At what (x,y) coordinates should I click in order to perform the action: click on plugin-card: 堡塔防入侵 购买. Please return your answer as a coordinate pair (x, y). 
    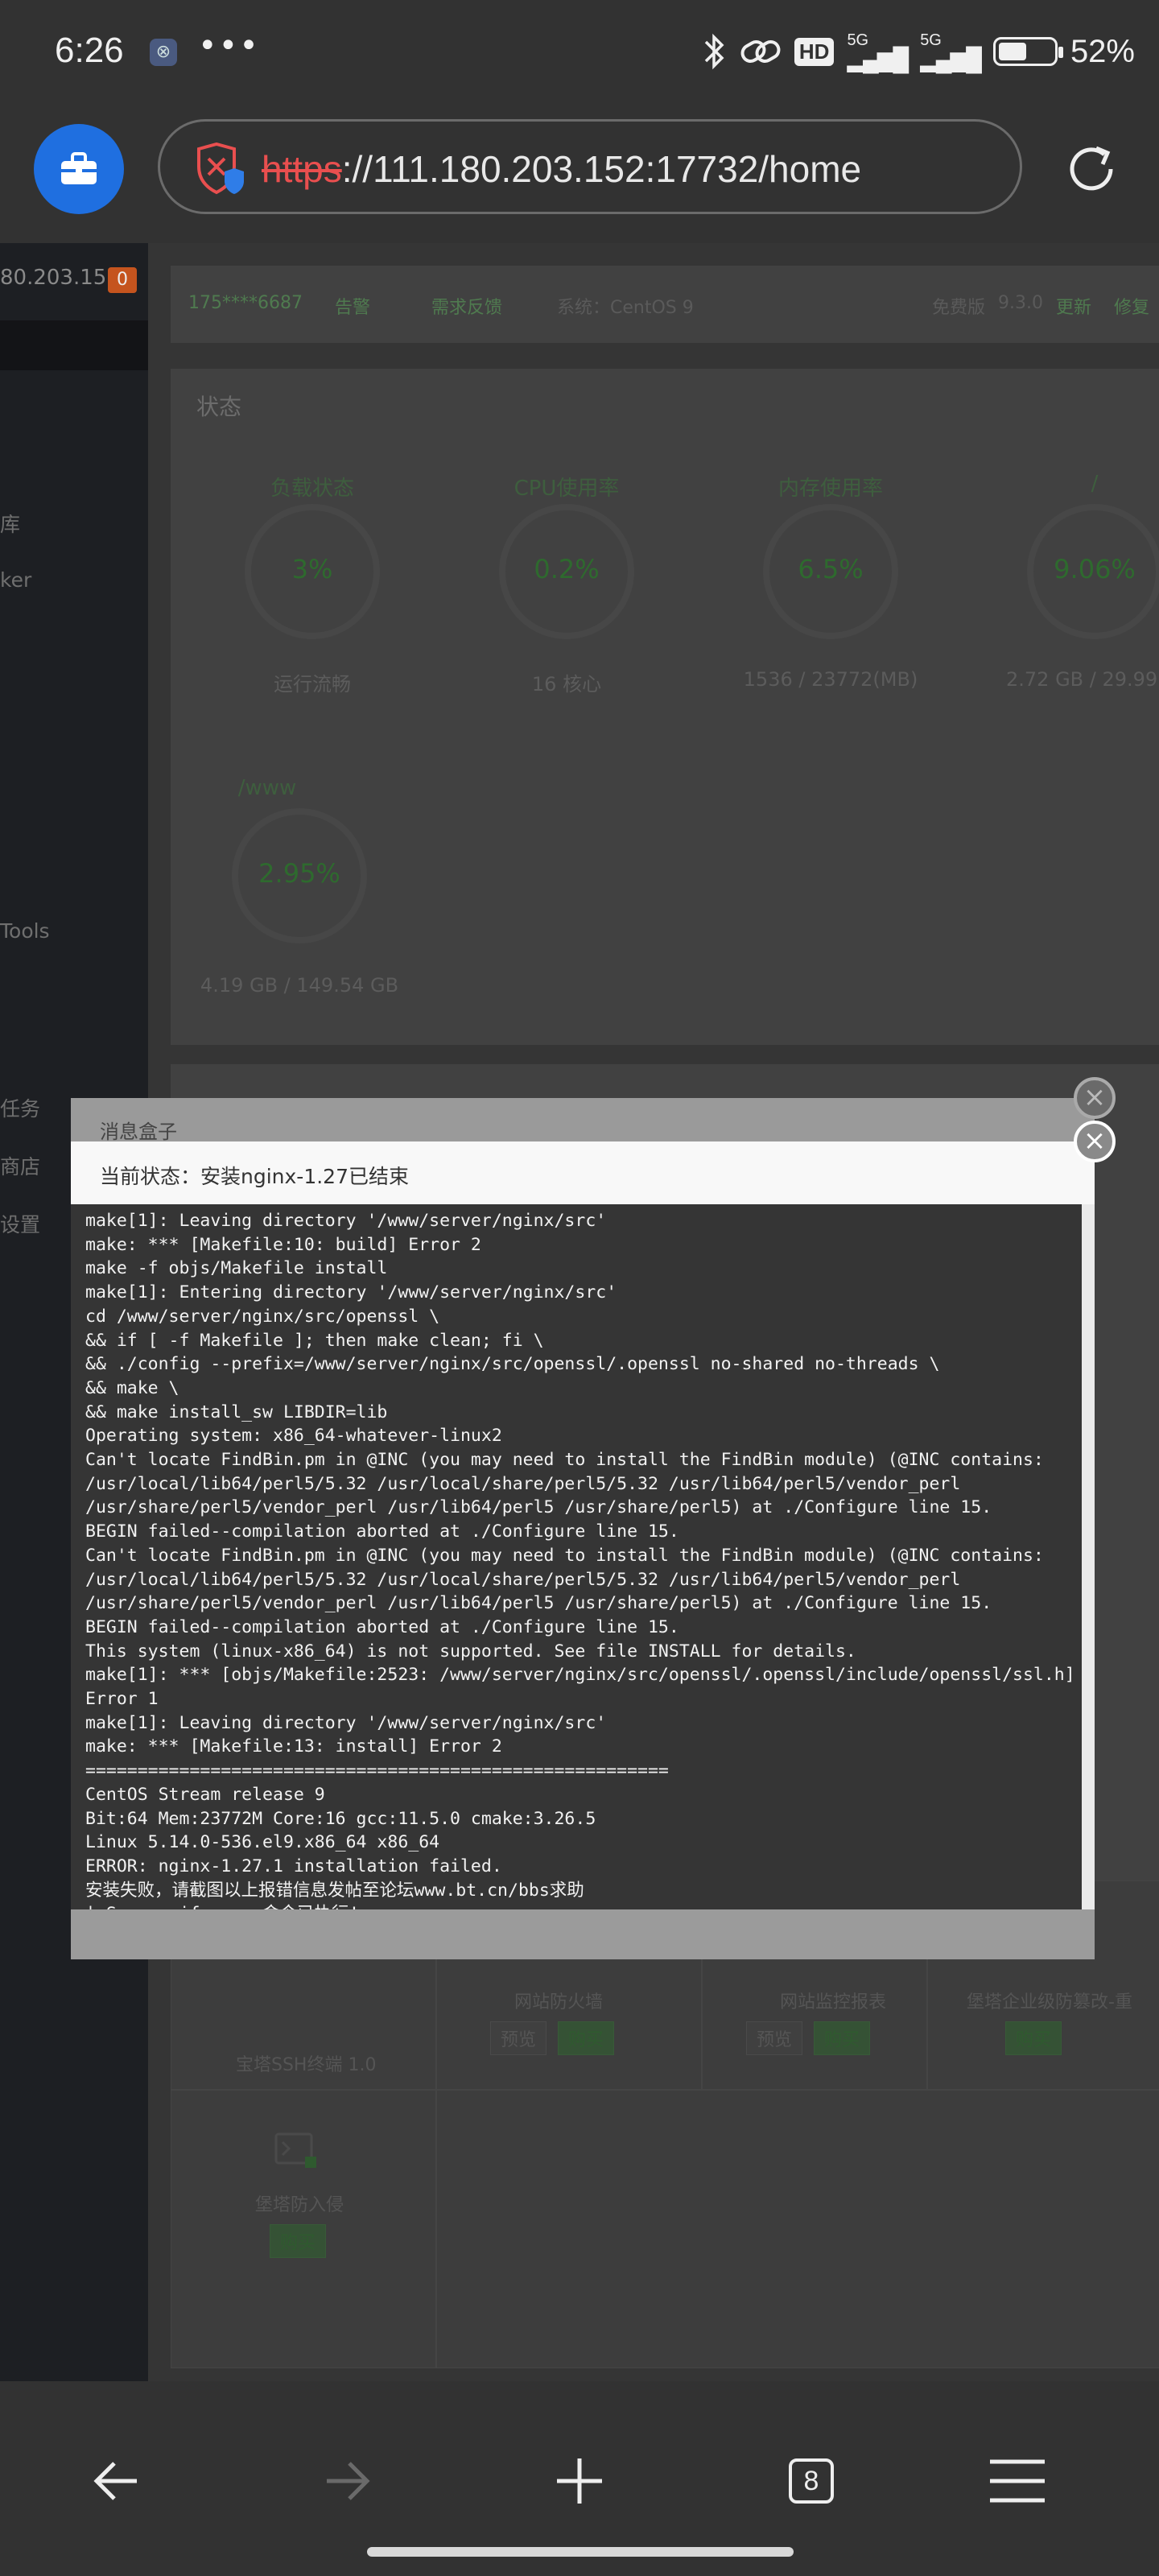
    Looking at the image, I should click on (303, 2229).